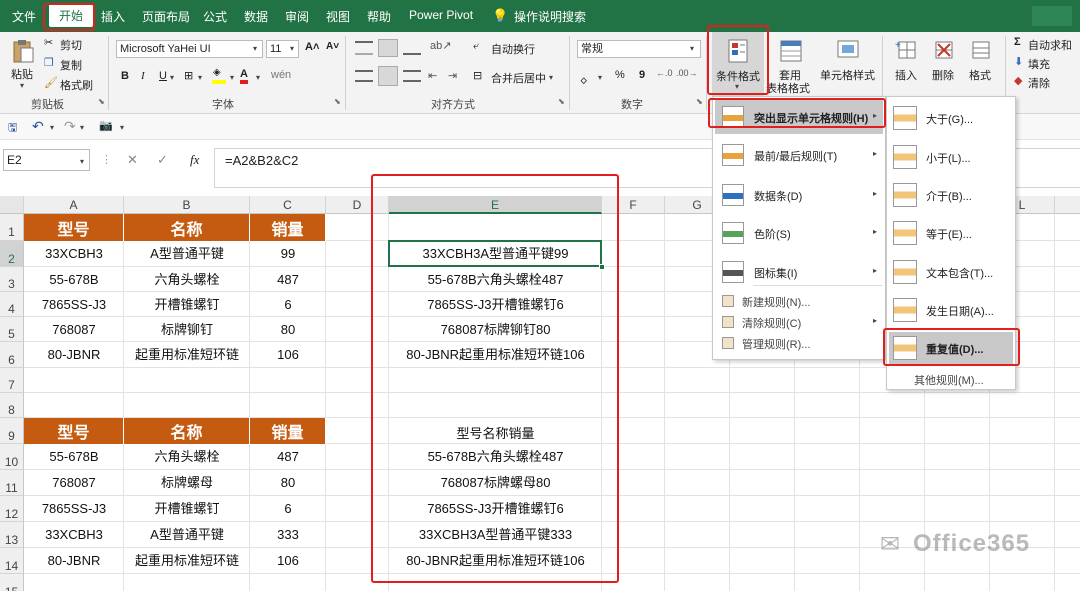  Describe the element at coordinates (388, 76) in the screenshot. I see `align-center-icon` at that location.